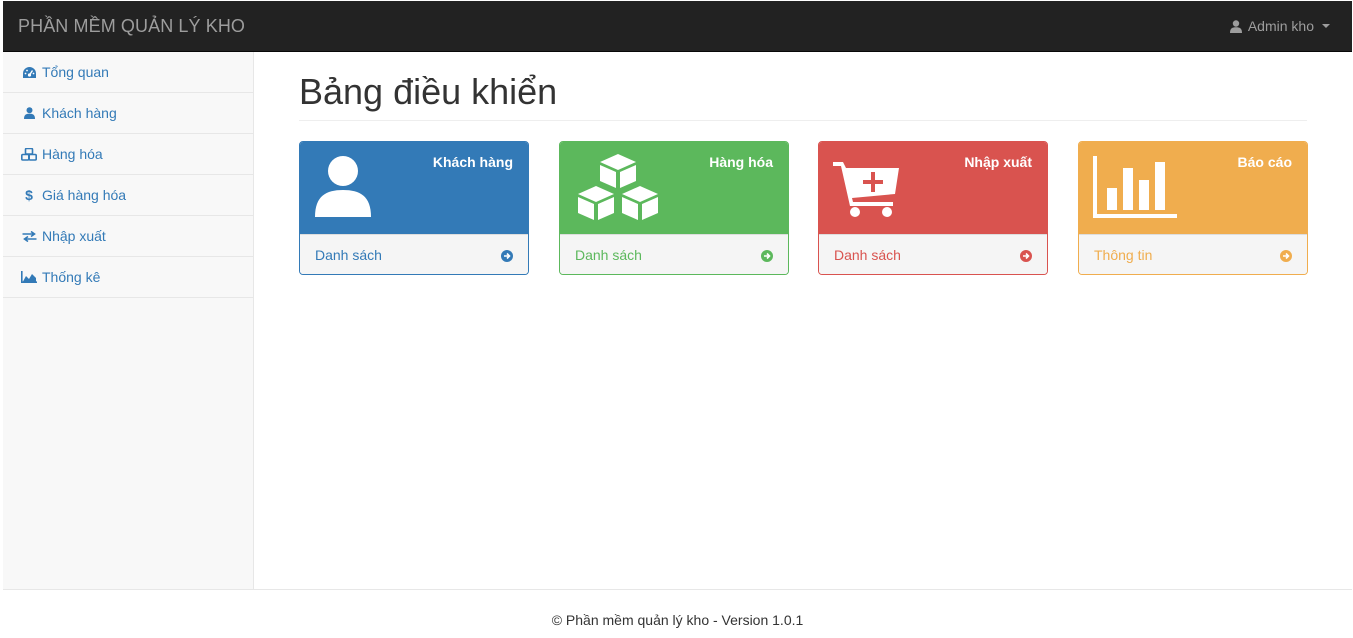 This screenshot has width=1353, height=638. I want to click on sidebar-item-label: Nhập xuất, so click(74, 236).